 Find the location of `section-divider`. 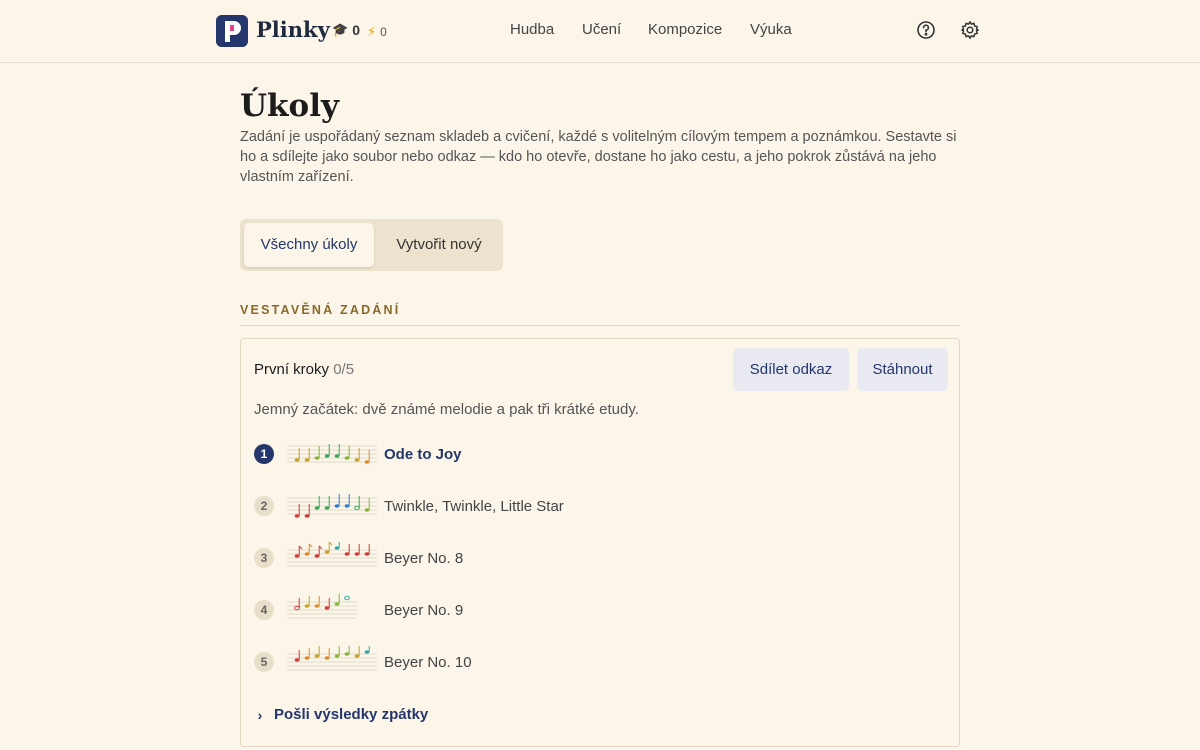

section-divider is located at coordinates (600, 325).